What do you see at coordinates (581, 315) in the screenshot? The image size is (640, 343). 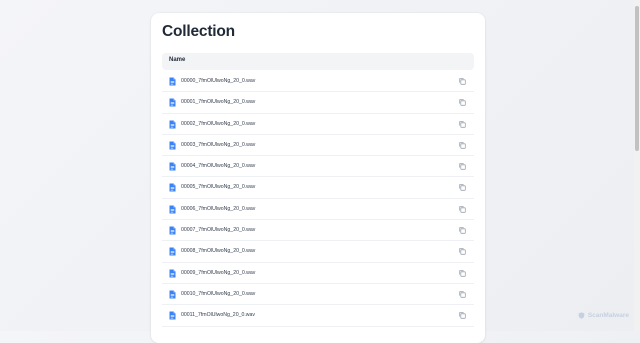 I see `shield-icon` at bounding box center [581, 315].